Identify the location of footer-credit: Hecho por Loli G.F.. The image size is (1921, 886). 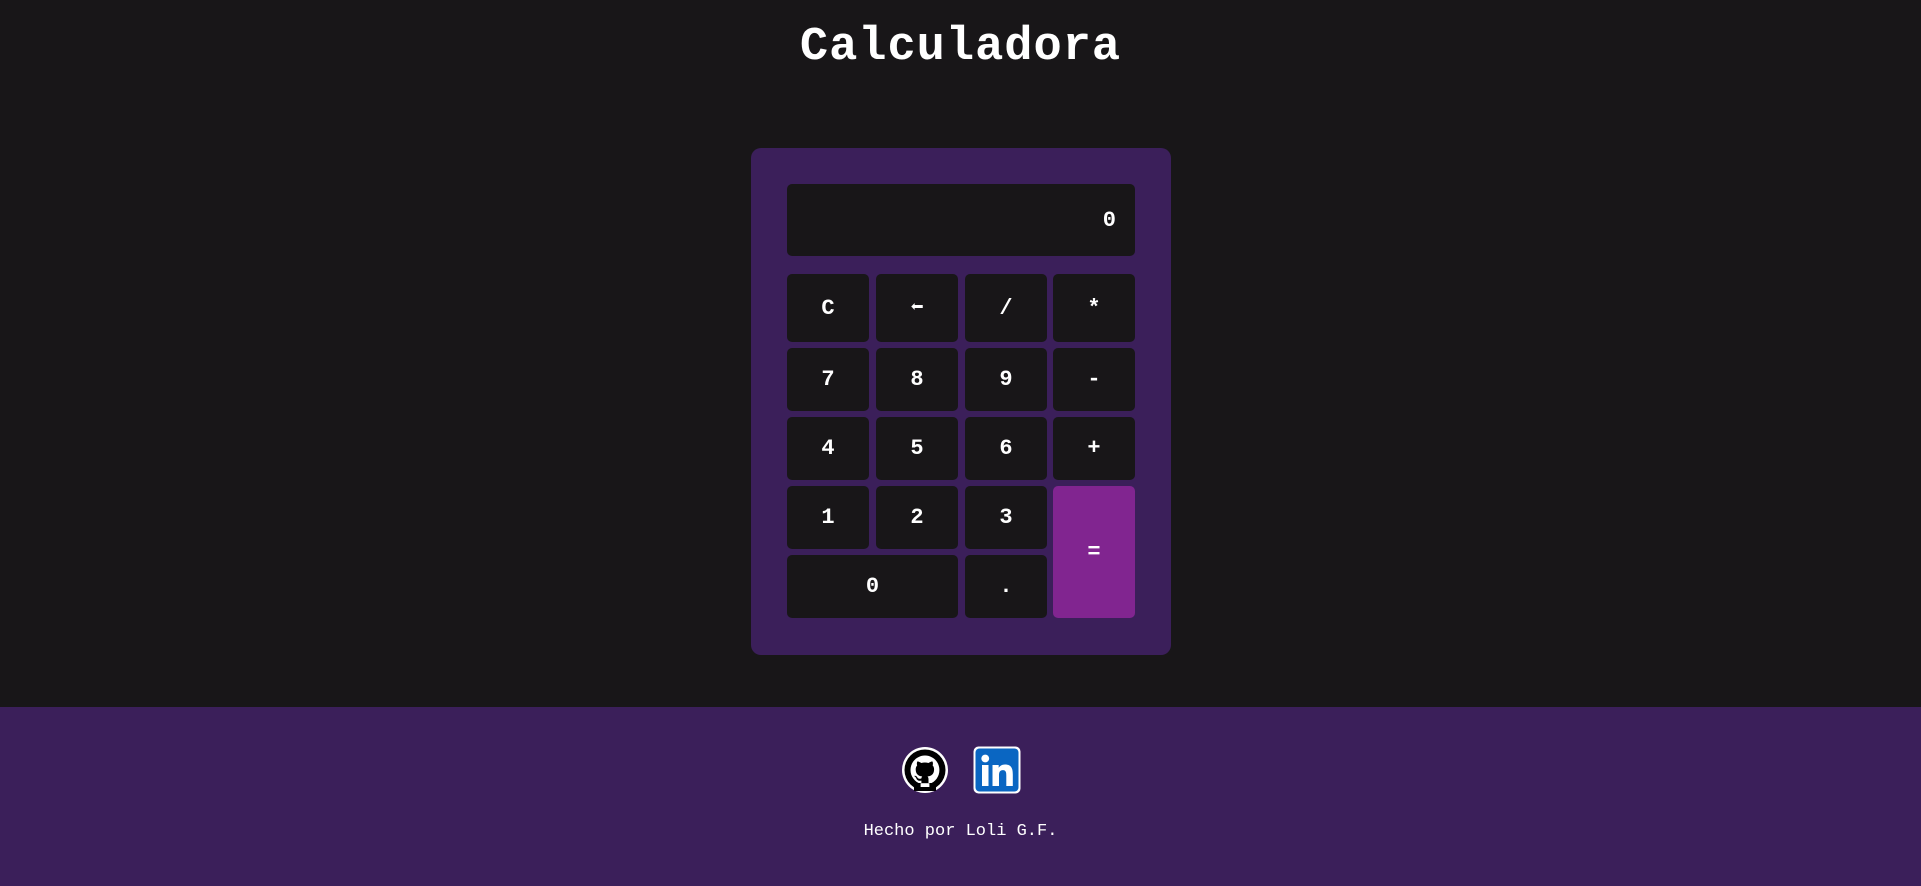
(960, 831).